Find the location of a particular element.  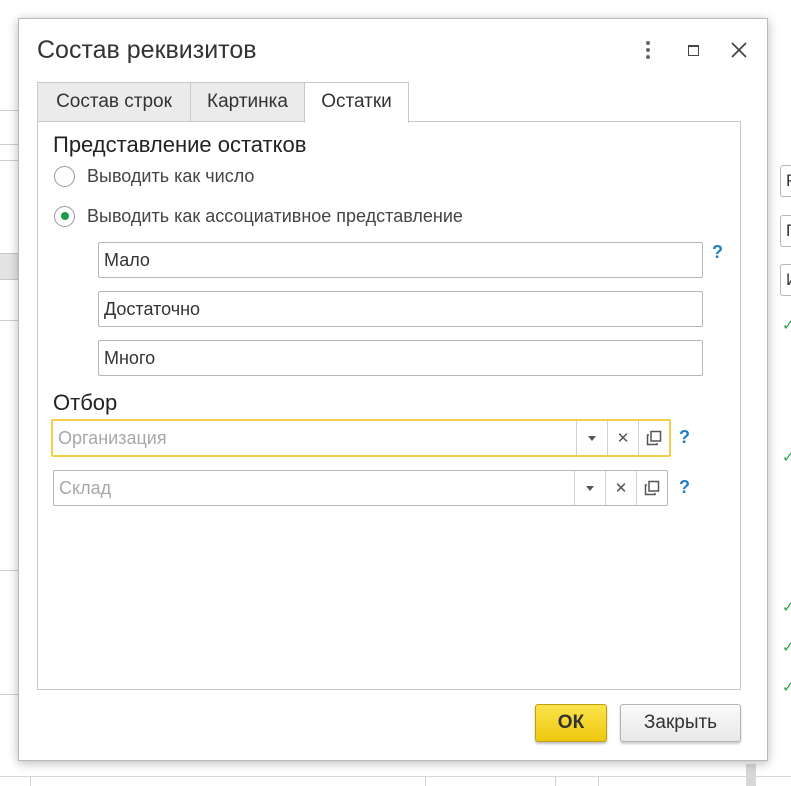

filter-heading: Отбор is located at coordinates (85, 402).